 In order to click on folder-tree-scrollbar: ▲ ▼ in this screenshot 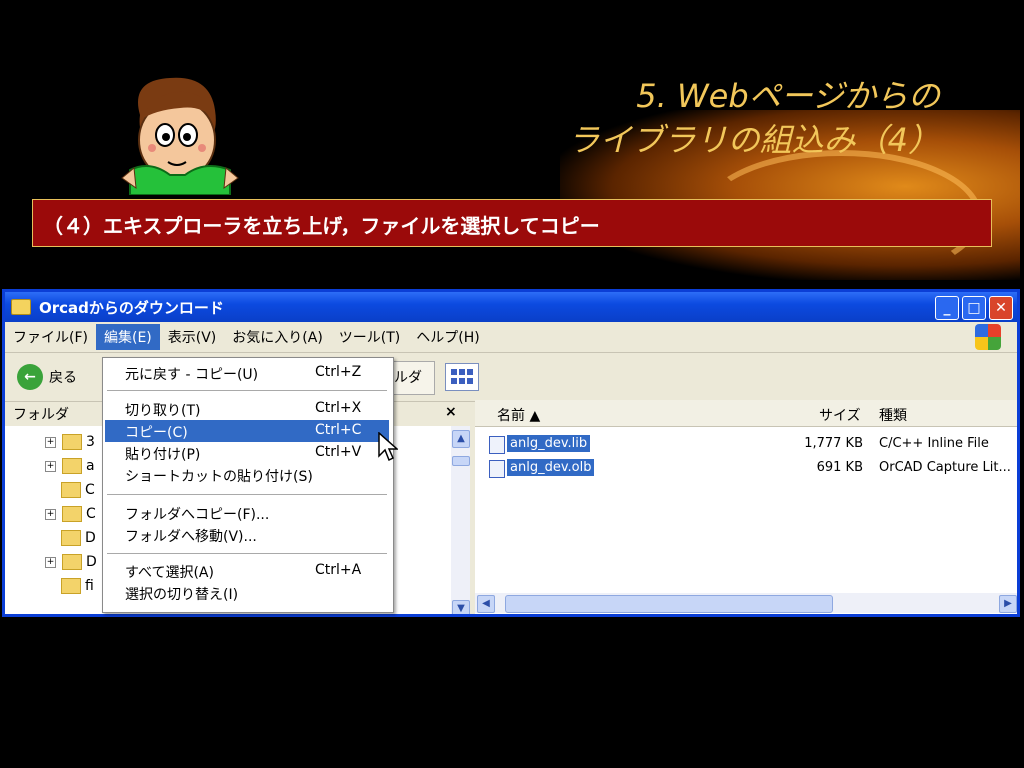, I will do `click(460, 520)`.